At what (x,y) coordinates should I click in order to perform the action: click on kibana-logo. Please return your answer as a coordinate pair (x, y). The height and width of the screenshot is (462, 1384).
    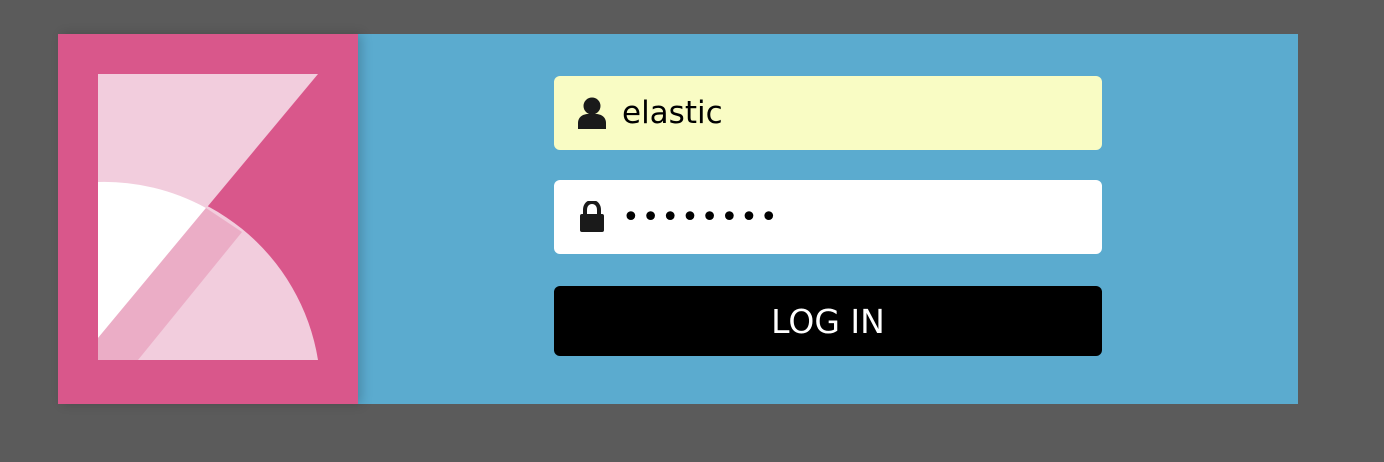
    Looking at the image, I should click on (208, 217).